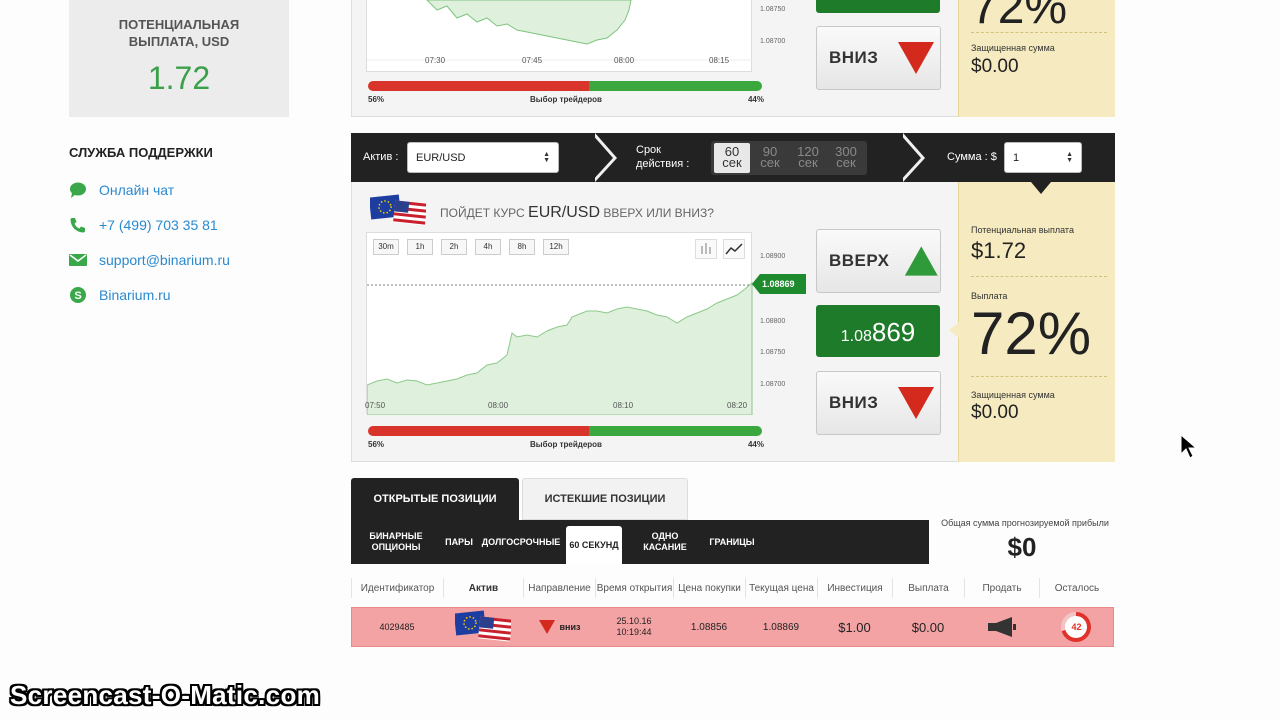 The image size is (1280, 720). What do you see at coordinates (398, 213) in the screenshot?
I see `eur-usd-flag-icon` at bounding box center [398, 213].